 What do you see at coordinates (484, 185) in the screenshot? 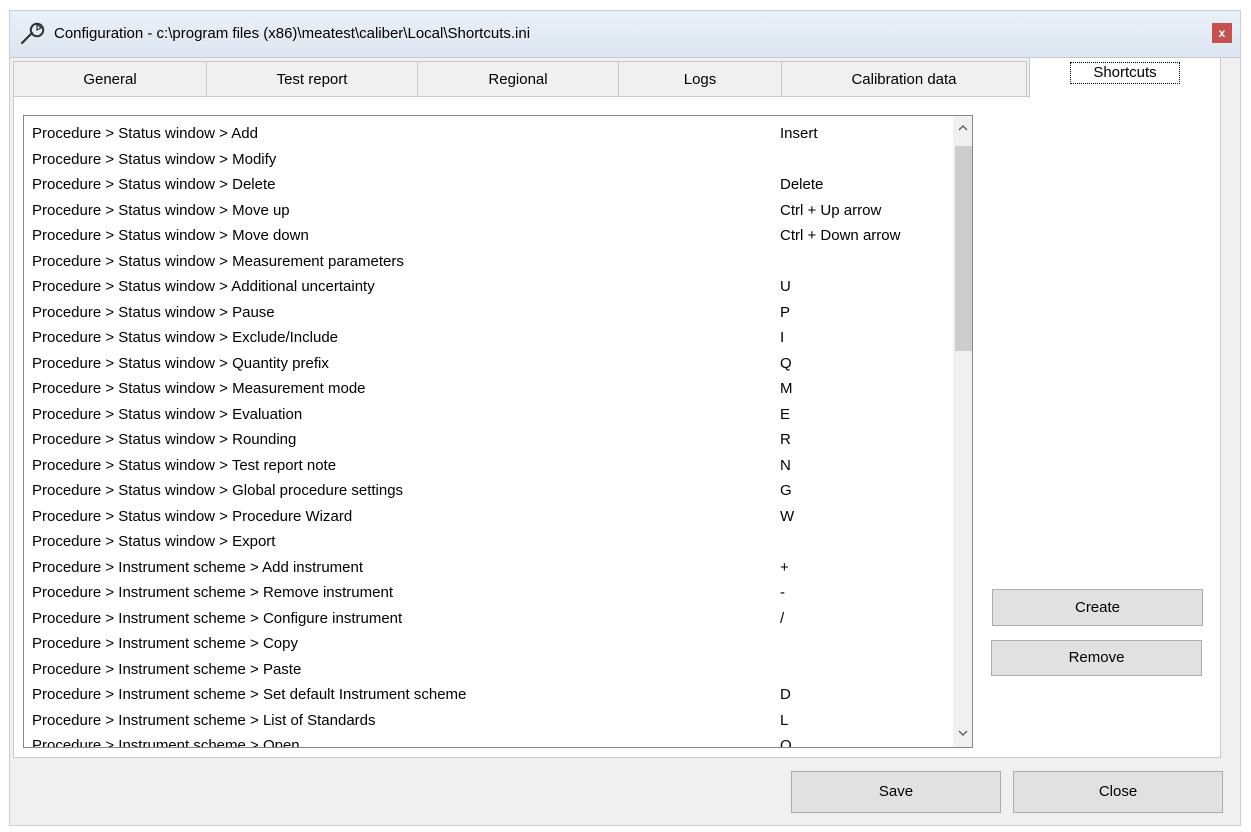
I see `list-item: Procedure > Status window > Delete Delete` at bounding box center [484, 185].